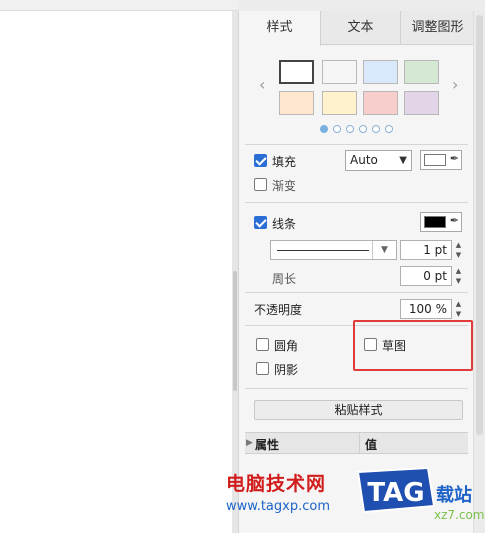 This screenshot has width=485, height=533. What do you see at coordinates (260, 184) in the screenshot?
I see `gradient-checkbox` at bounding box center [260, 184].